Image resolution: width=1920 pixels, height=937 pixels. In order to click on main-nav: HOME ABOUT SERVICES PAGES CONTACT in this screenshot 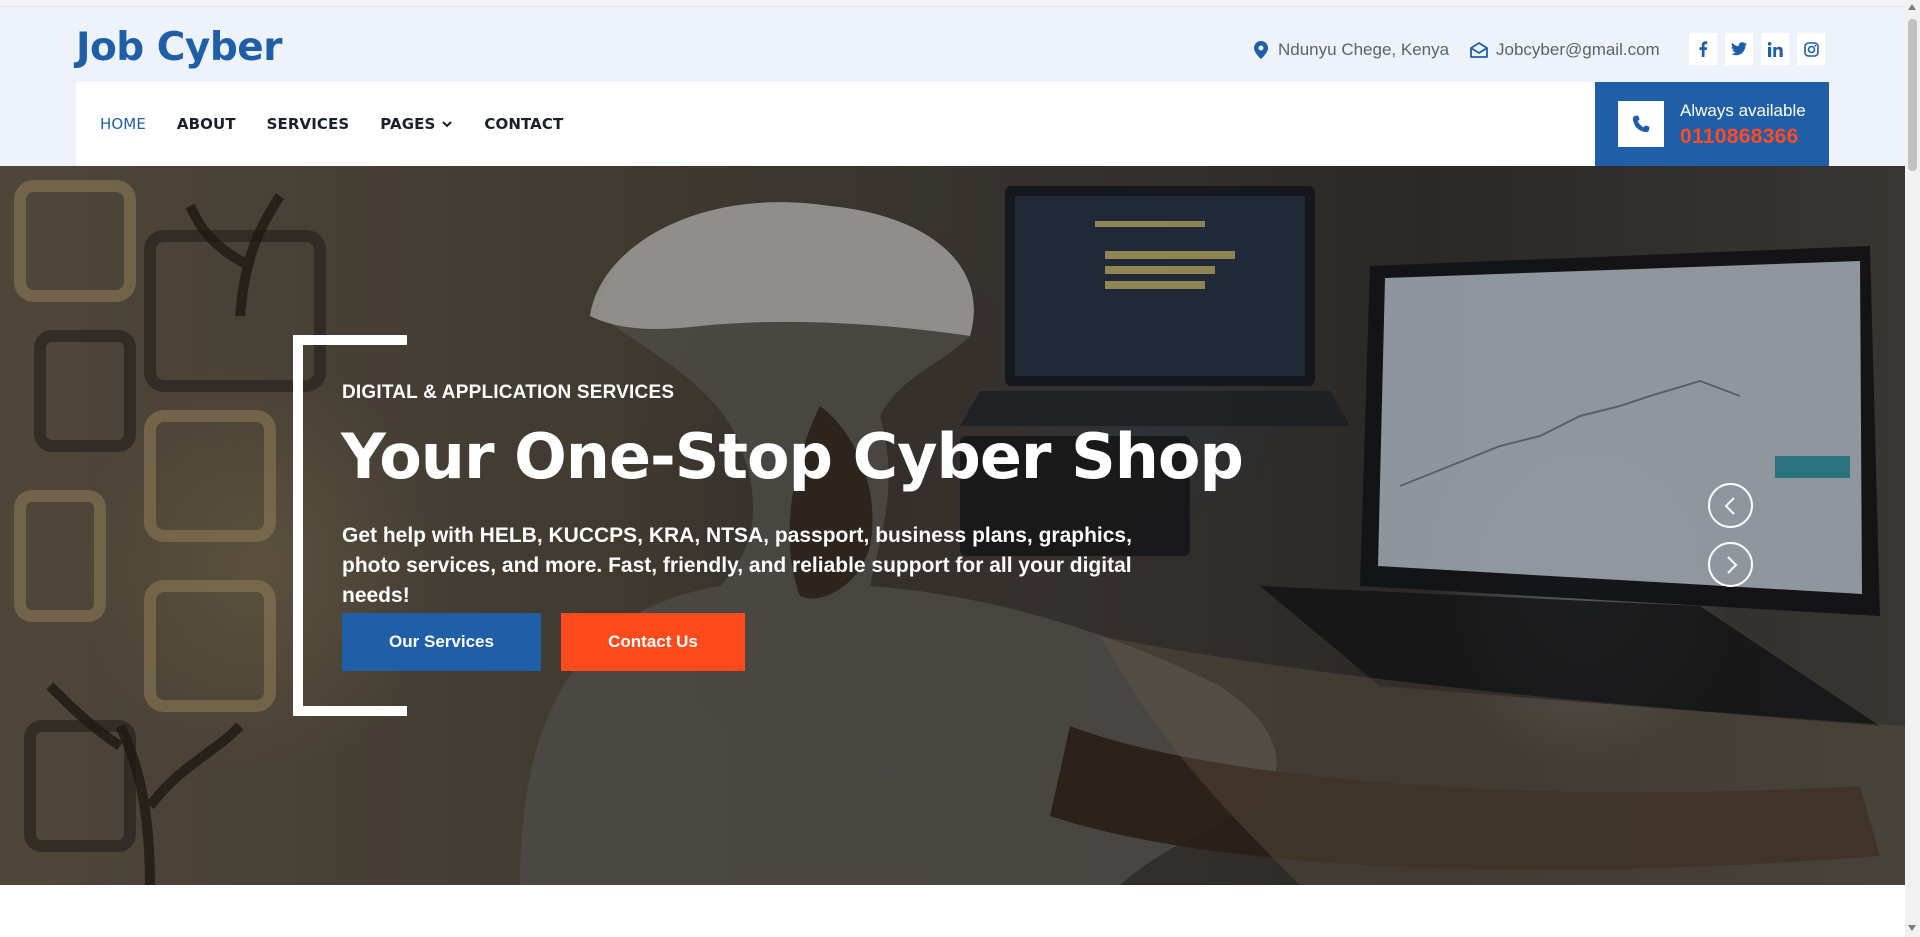, I will do `click(835, 124)`.